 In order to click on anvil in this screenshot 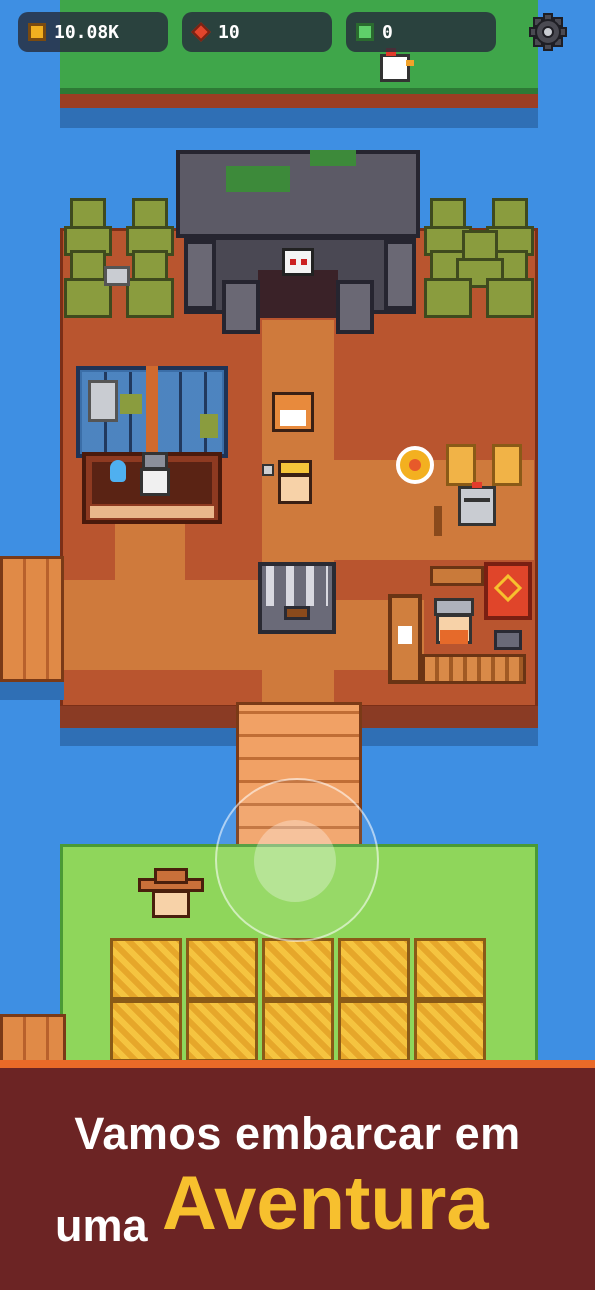, I will do `click(508, 640)`.